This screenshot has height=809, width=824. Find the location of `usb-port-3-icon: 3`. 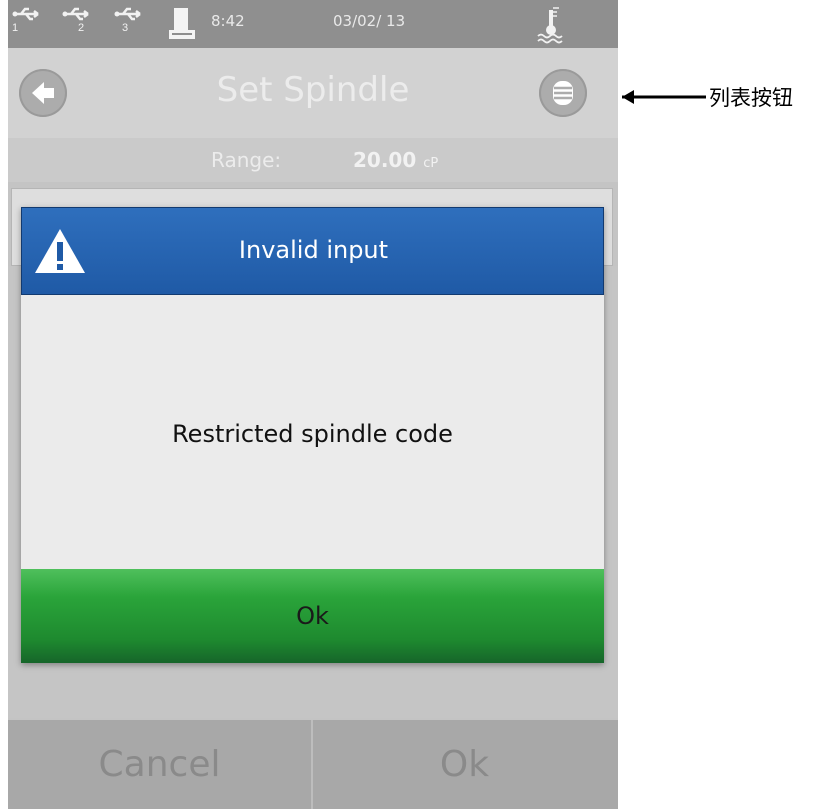

usb-port-3-icon: 3 is located at coordinates (129, 22).